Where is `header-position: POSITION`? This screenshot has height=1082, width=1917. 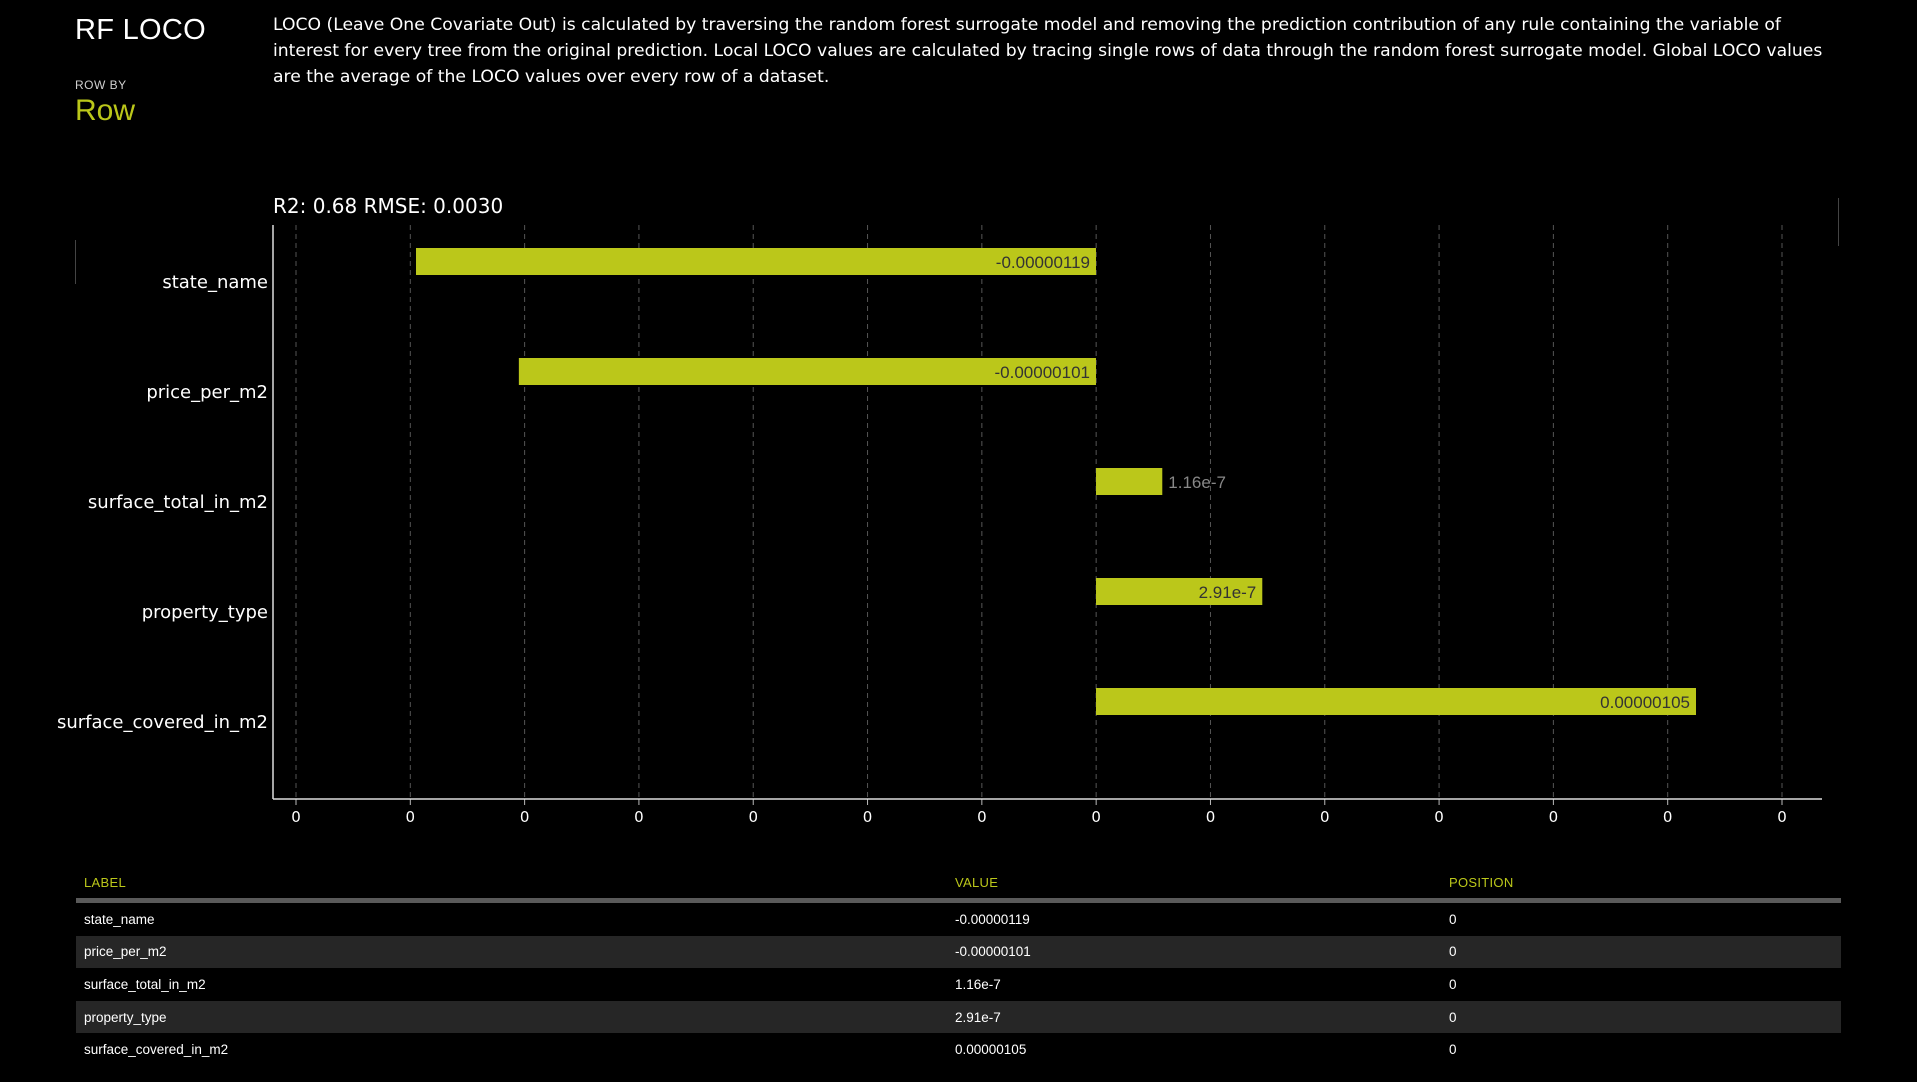 header-position: POSITION is located at coordinates (1641, 882).